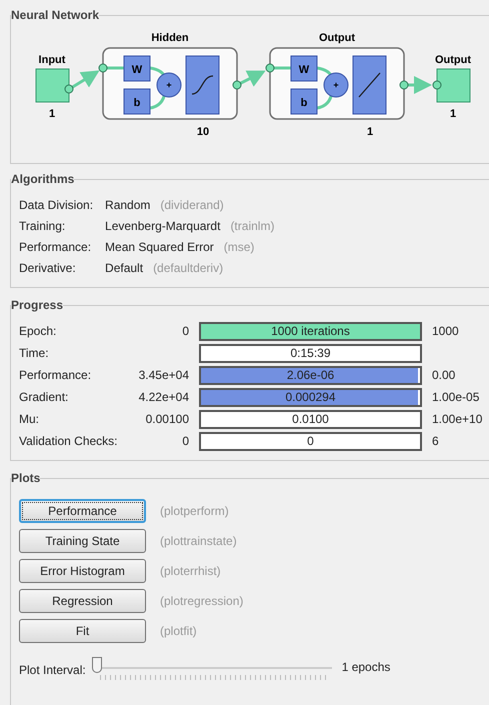 This screenshot has width=489, height=705. Describe the element at coordinates (190, 571) in the screenshot. I see `function-name: (ploterrhist)` at that location.